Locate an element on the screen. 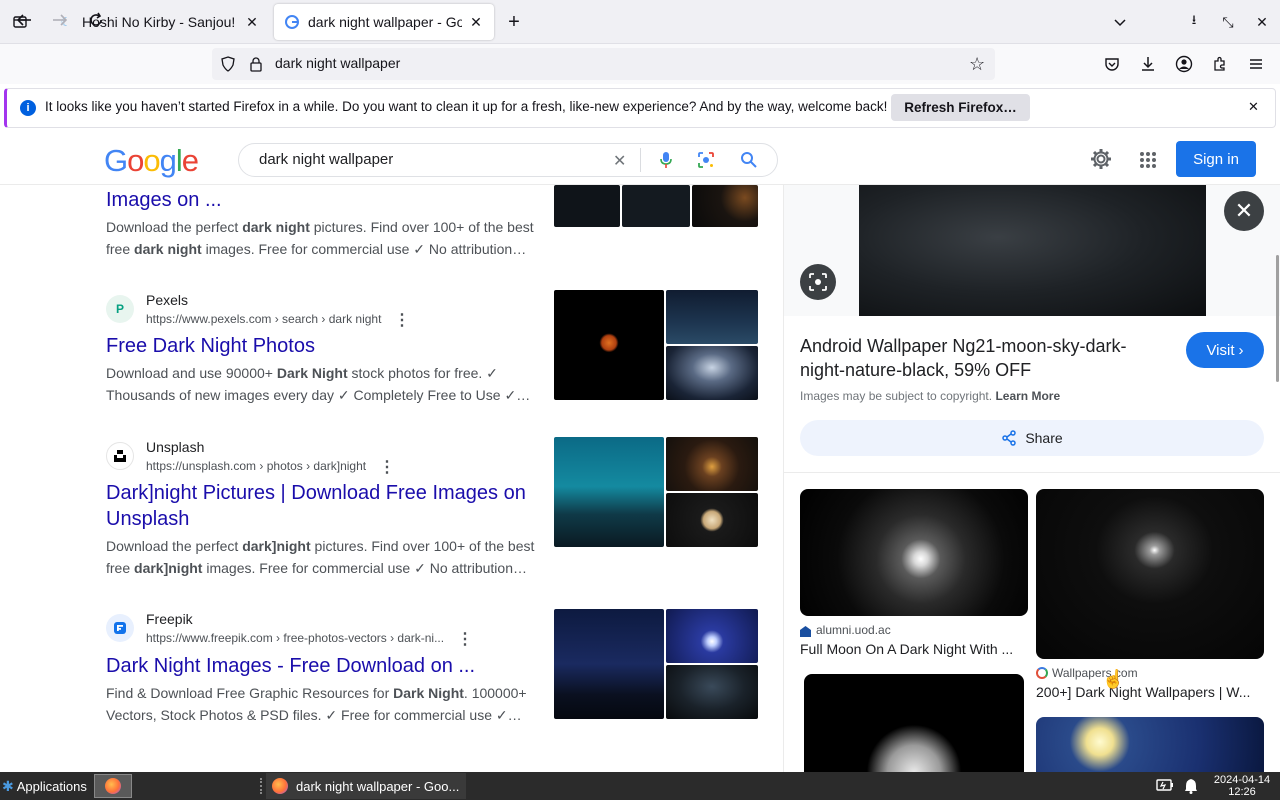 The width and height of the screenshot is (1280, 800). settings-gear-icon is located at coordinates (1101, 161).